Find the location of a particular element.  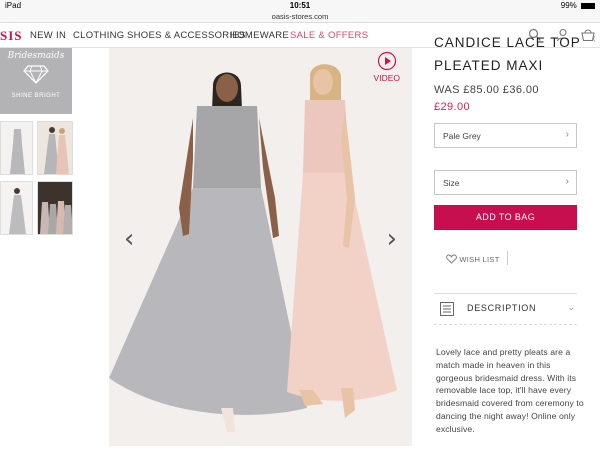

colour-select: Pale Grey › is located at coordinates (505, 135).